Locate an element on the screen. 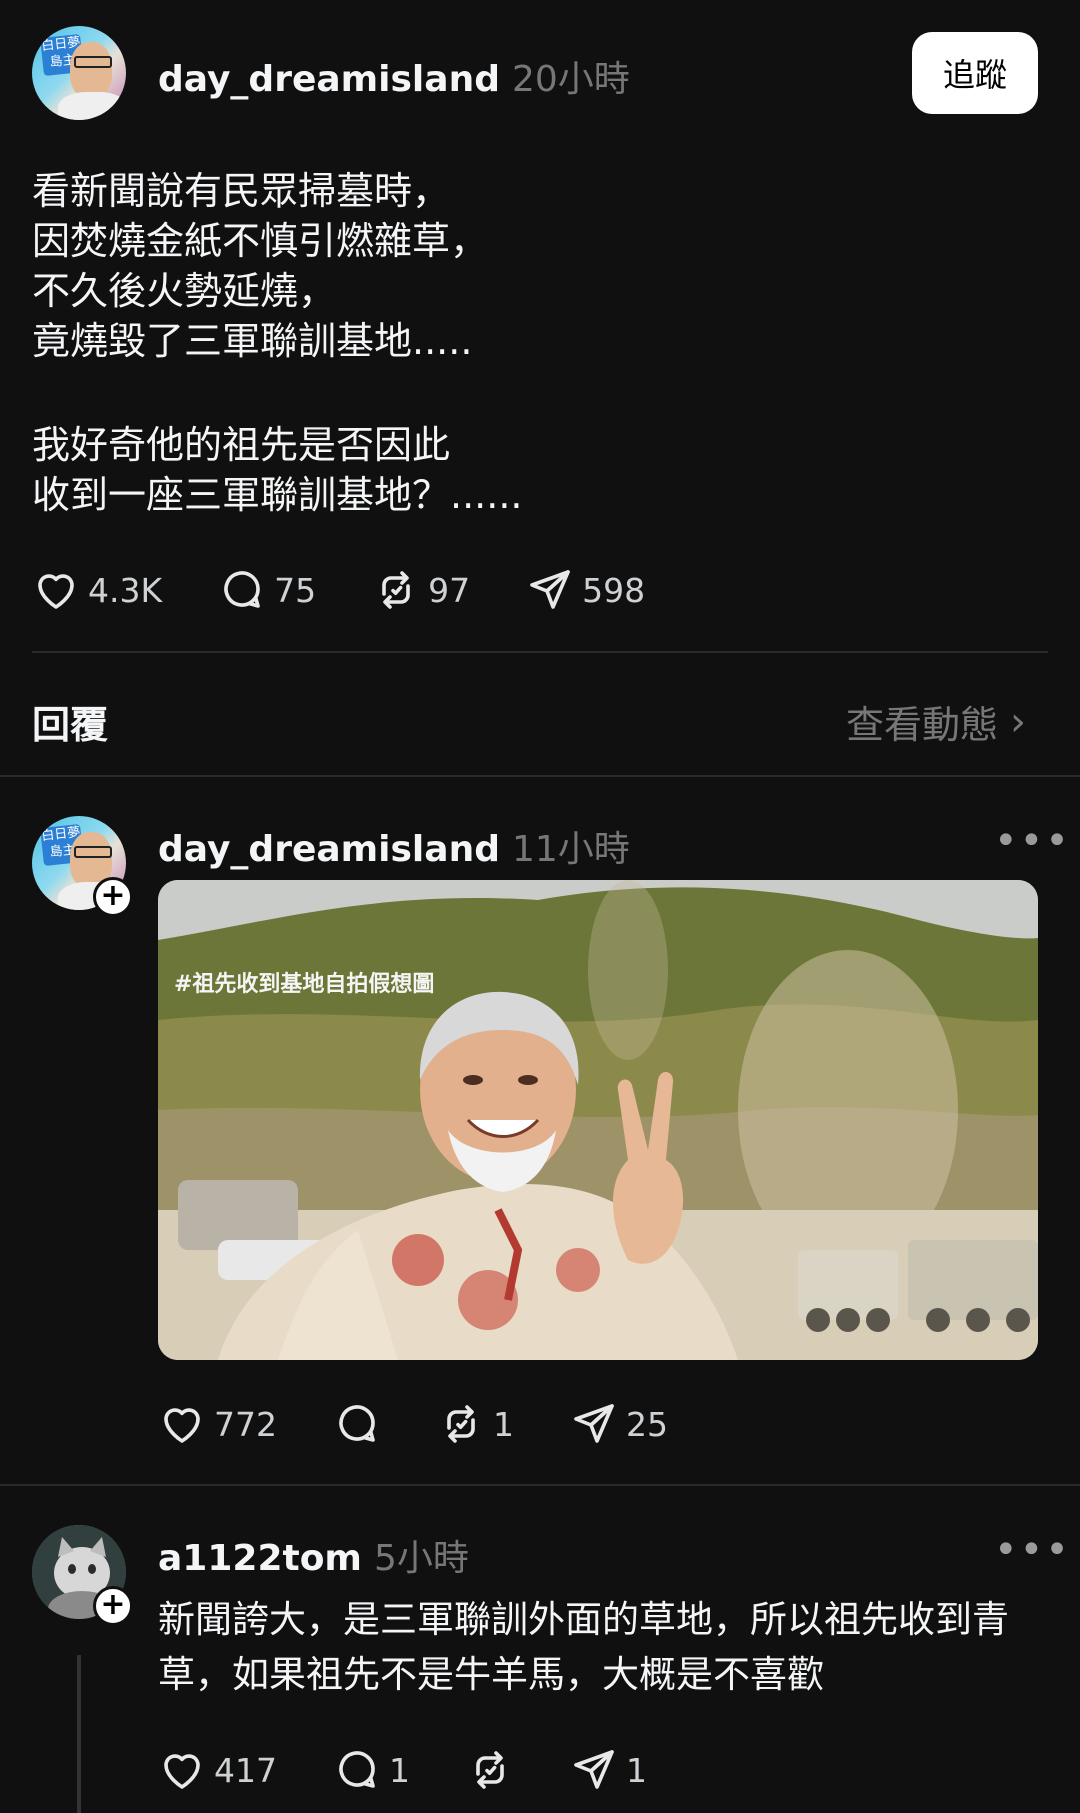 The height and width of the screenshot is (1813, 1080). chevron-right-icon: › is located at coordinates (1018, 721).